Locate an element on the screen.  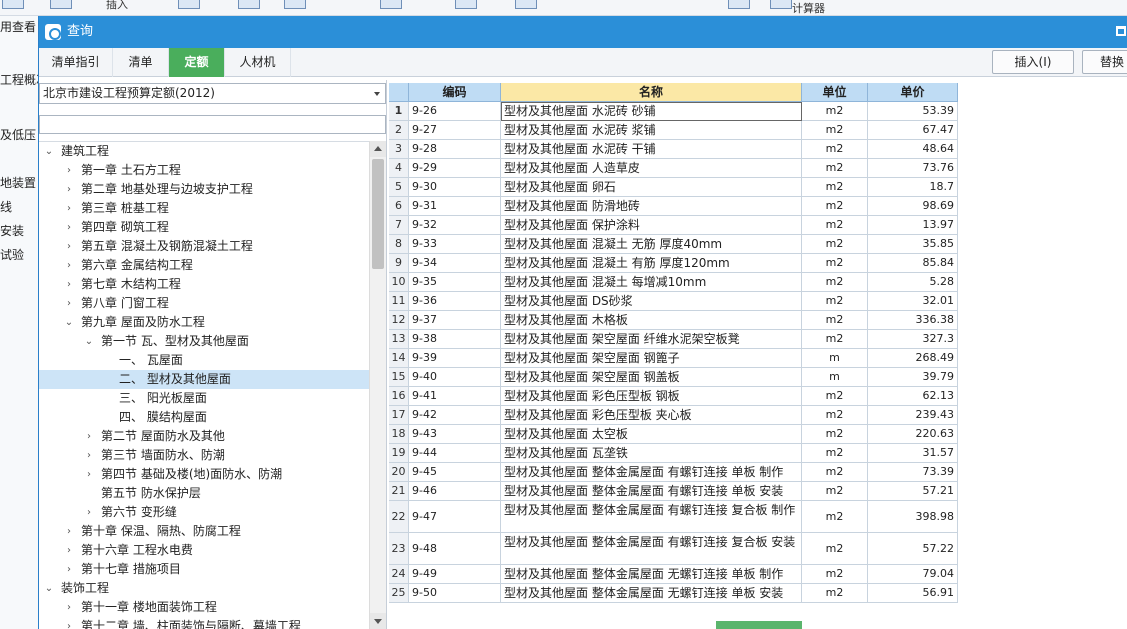
tree-node: › 第十章 保温、隔热、防腐工程 is located at coordinates (204, 531).